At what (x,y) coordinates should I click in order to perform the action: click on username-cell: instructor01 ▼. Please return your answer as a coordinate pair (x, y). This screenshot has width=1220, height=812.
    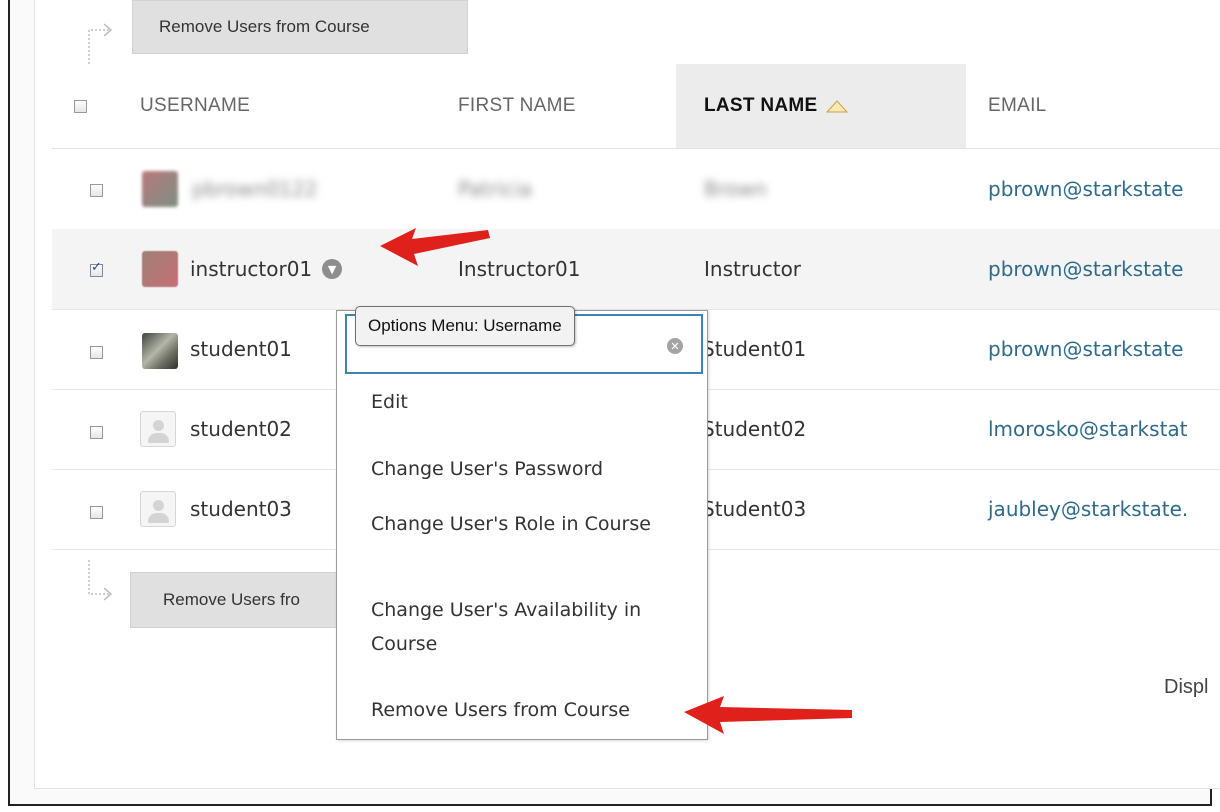
    Looking at the image, I should click on (266, 269).